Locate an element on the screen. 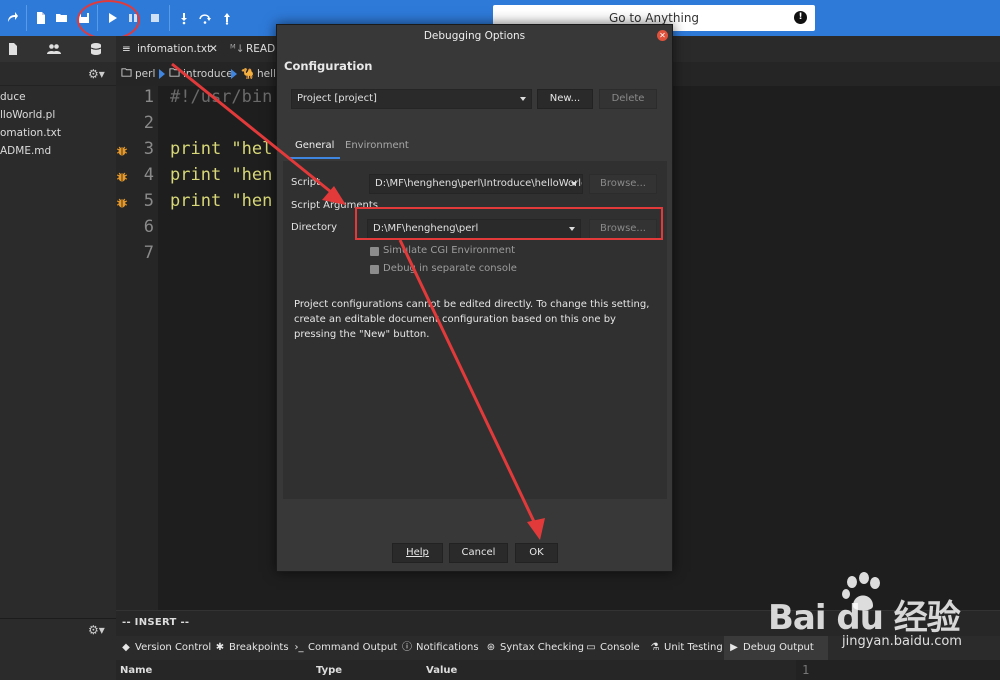  column-header-value: Value is located at coordinates (441, 670).